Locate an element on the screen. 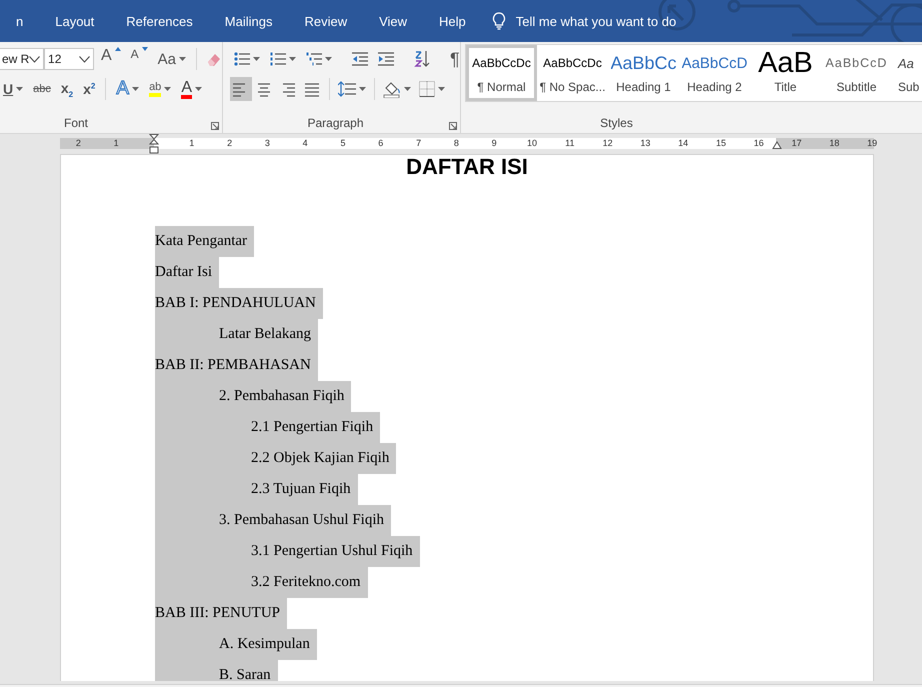 Image resolution: width=922 pixels, height=687 pixels. numbering-icon is located at coordinates (278, 59).